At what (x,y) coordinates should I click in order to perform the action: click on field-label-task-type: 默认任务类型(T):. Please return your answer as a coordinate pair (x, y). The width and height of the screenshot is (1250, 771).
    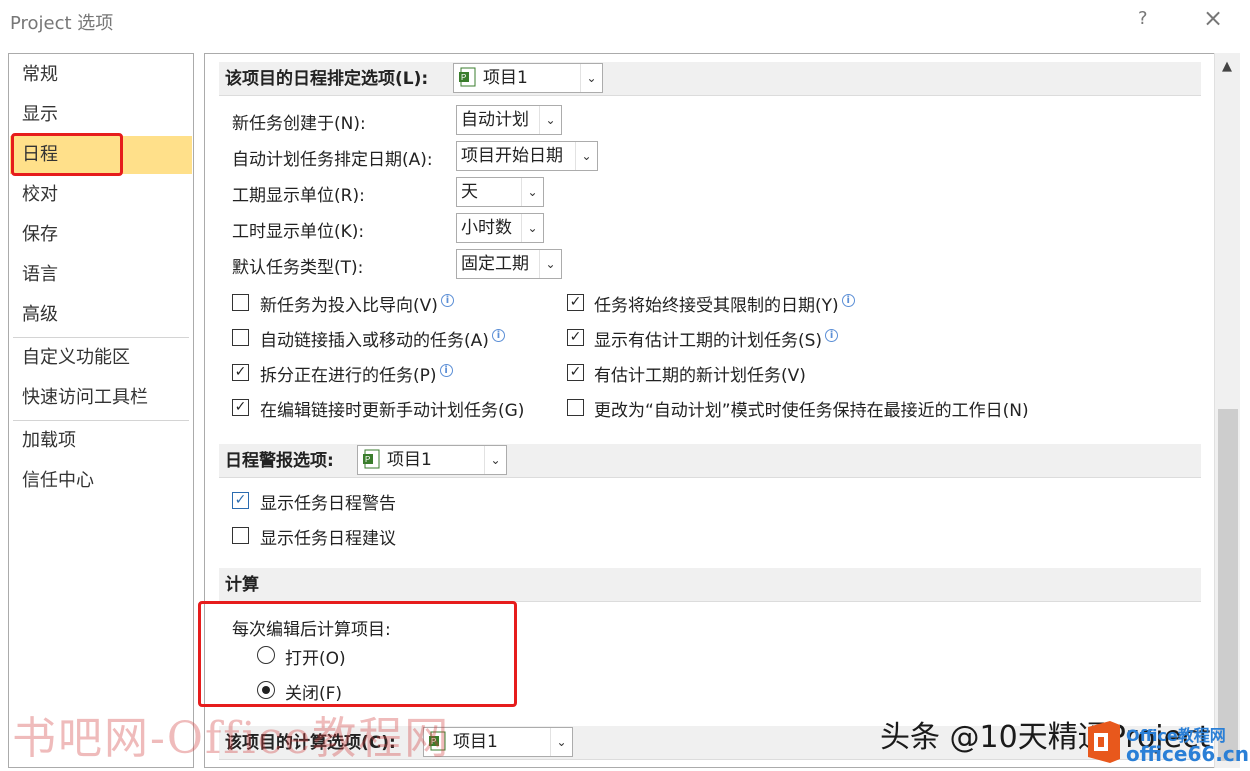
    Looking at the image, I should click on (298, 268).